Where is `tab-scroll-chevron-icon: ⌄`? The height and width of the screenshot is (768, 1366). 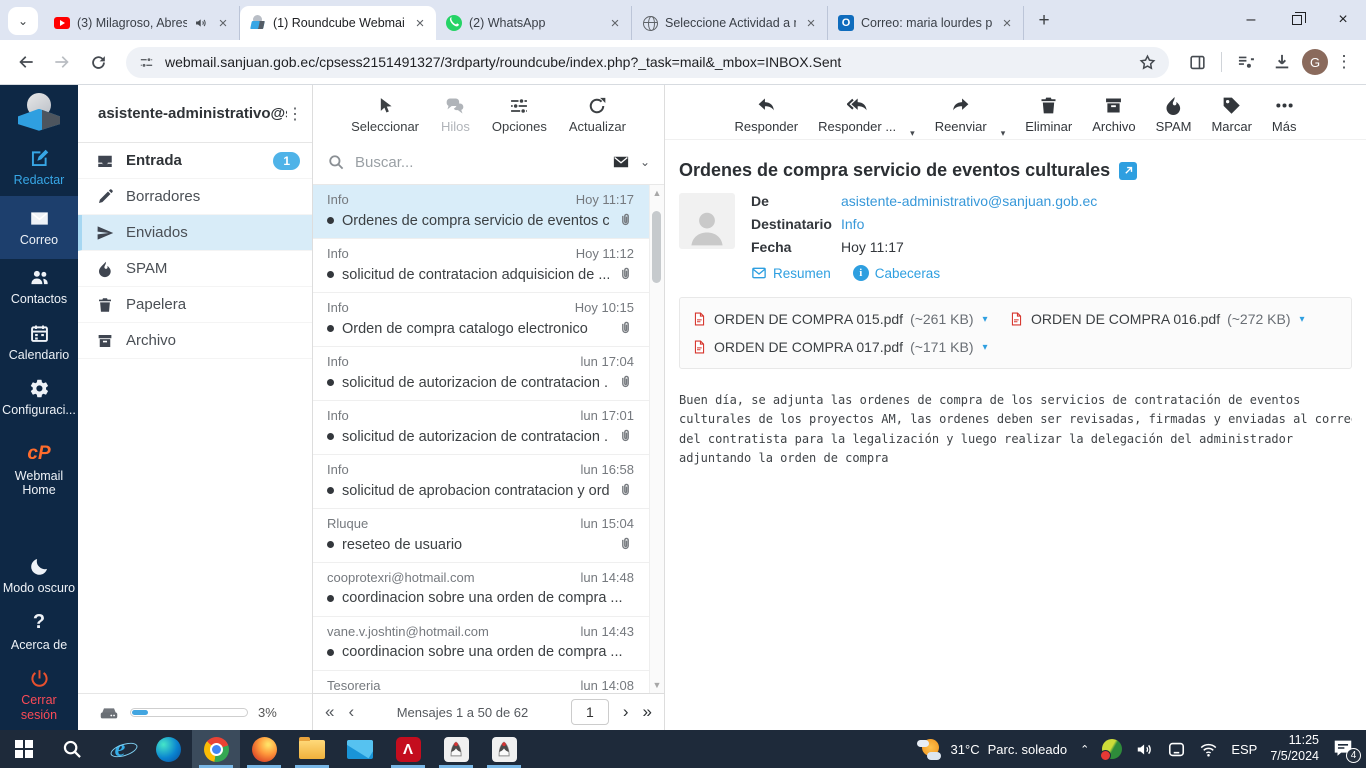
tab-scroll-chevron-icon: ⌄ is located at coordinates (23, 21).